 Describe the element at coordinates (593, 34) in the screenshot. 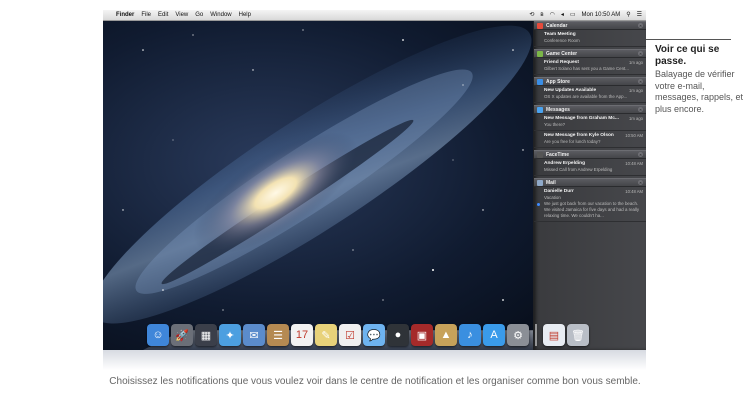

I see `notification-title-row: Team Meeting` at that location.